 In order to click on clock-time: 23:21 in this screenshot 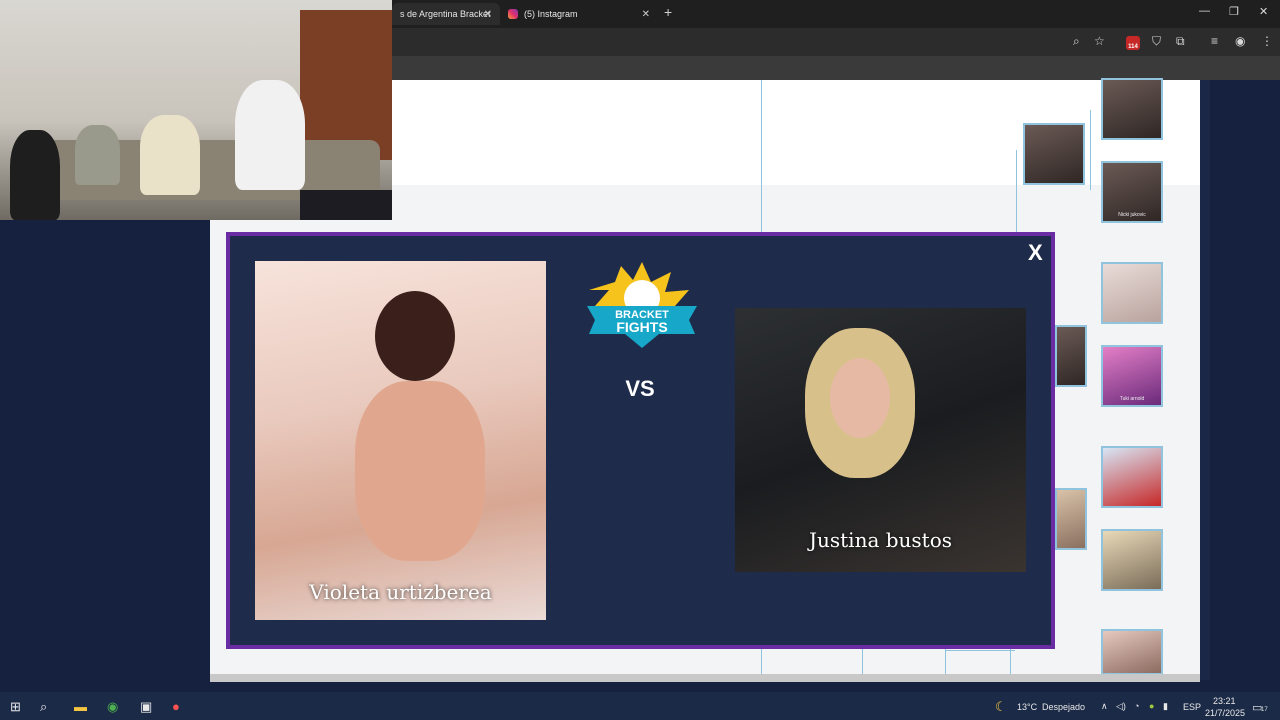, I will do `click(1224, 701)`.